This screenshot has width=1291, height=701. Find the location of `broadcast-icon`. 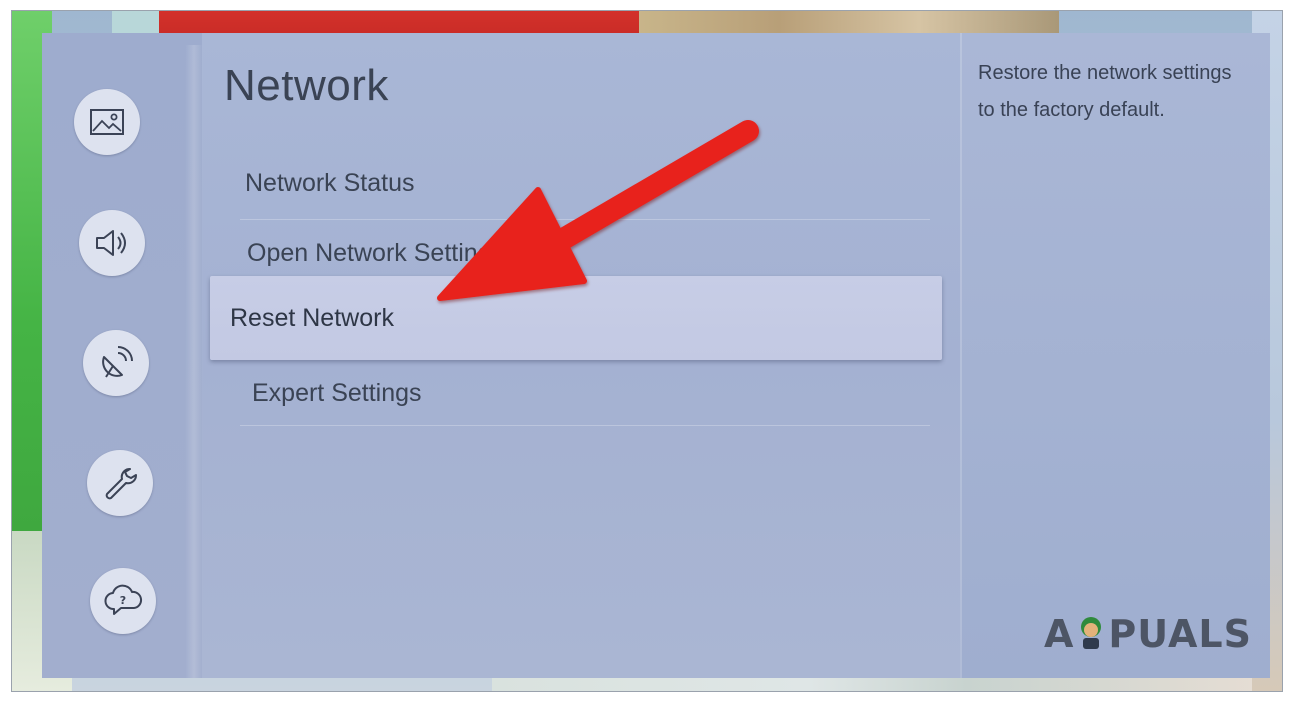

broadcast-icon is located at coordinates (117, 362).